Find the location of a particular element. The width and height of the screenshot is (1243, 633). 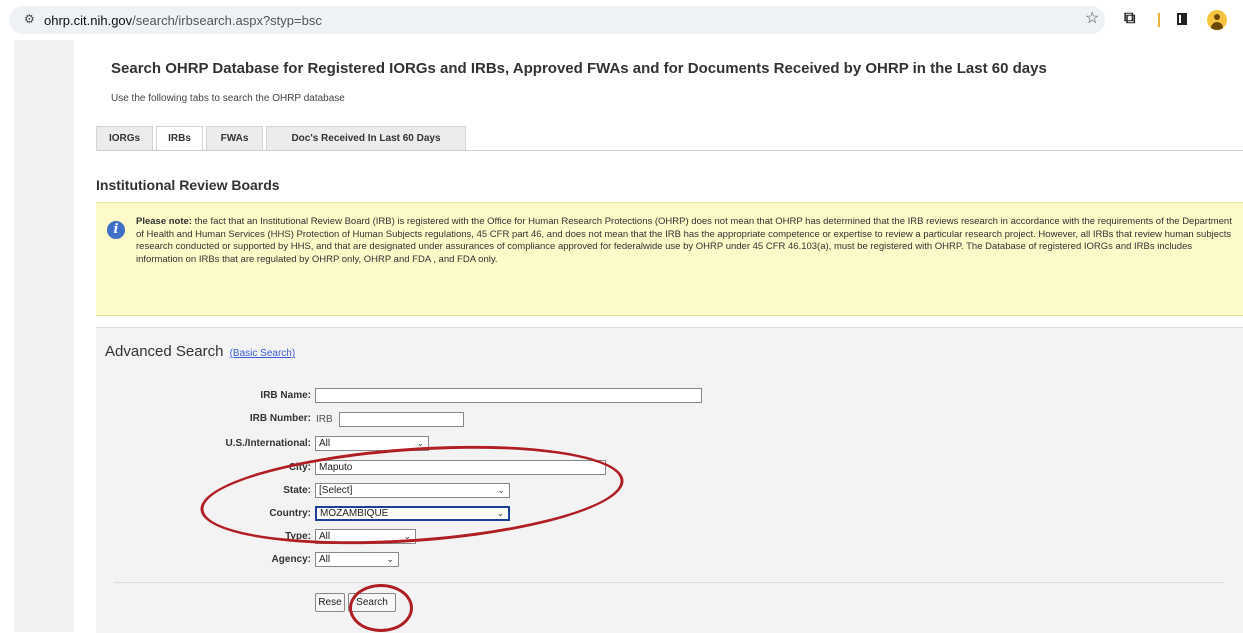

reset-button: Rese is located at coordinates (330, 602).